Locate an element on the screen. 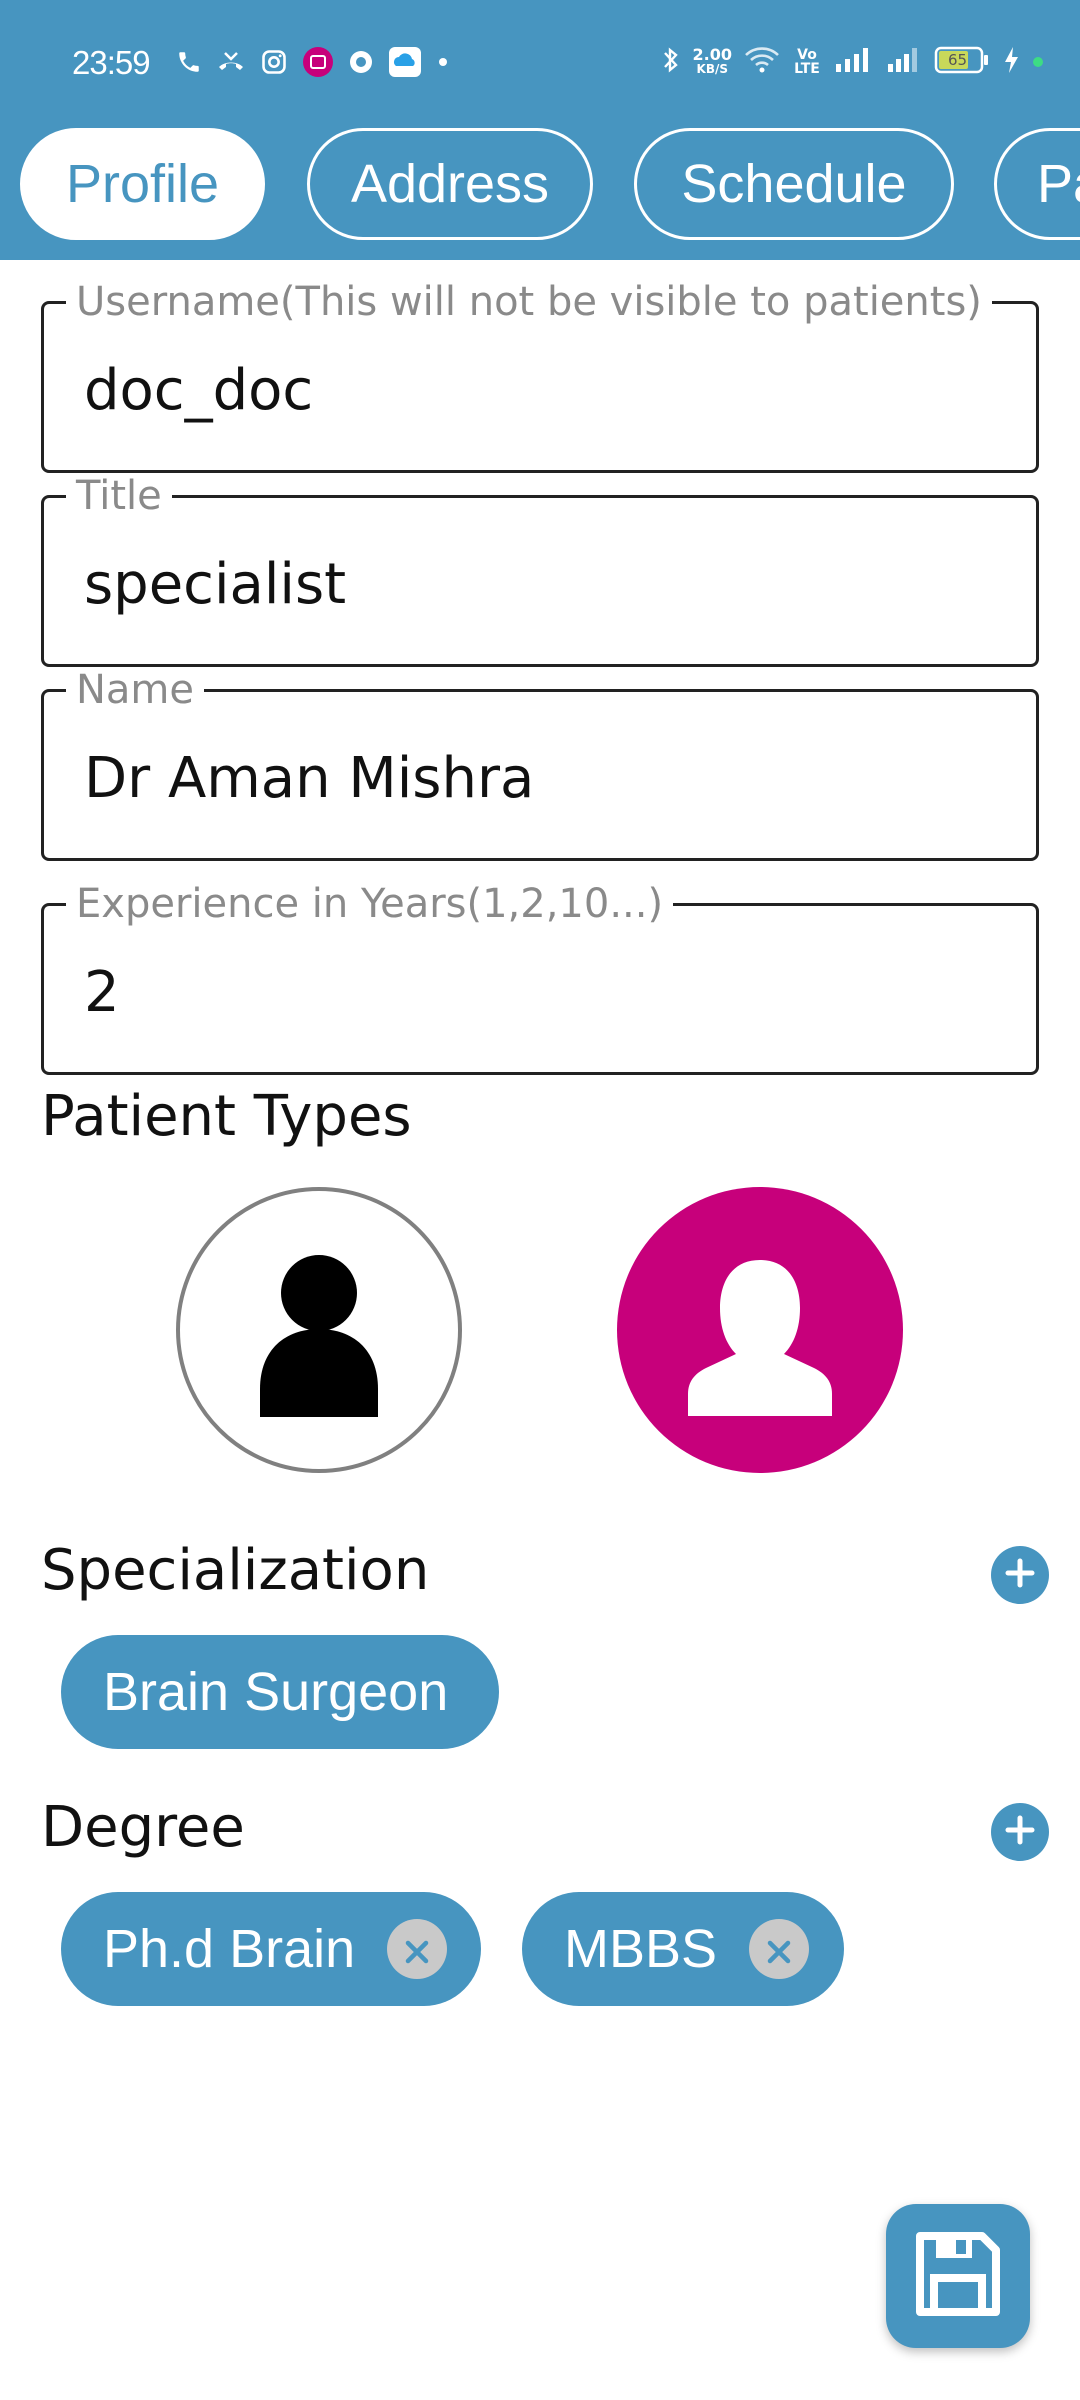  female-person-icon is located at coordinates (760, 1330).